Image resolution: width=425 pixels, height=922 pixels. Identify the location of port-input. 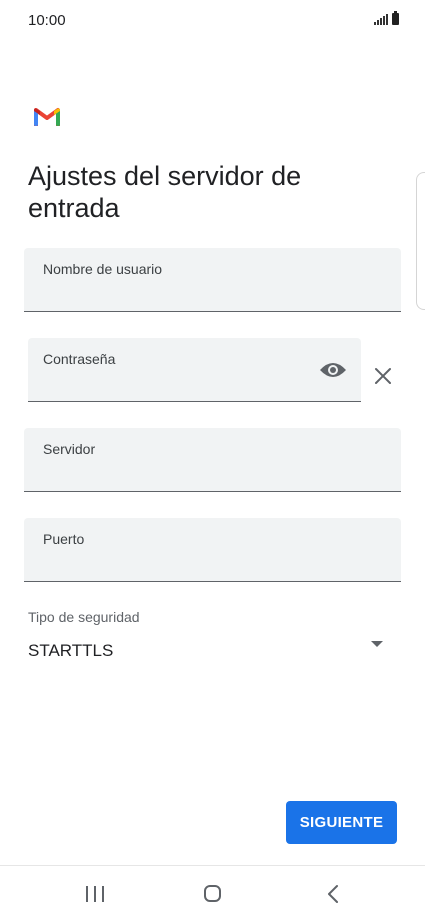
(197, 564).